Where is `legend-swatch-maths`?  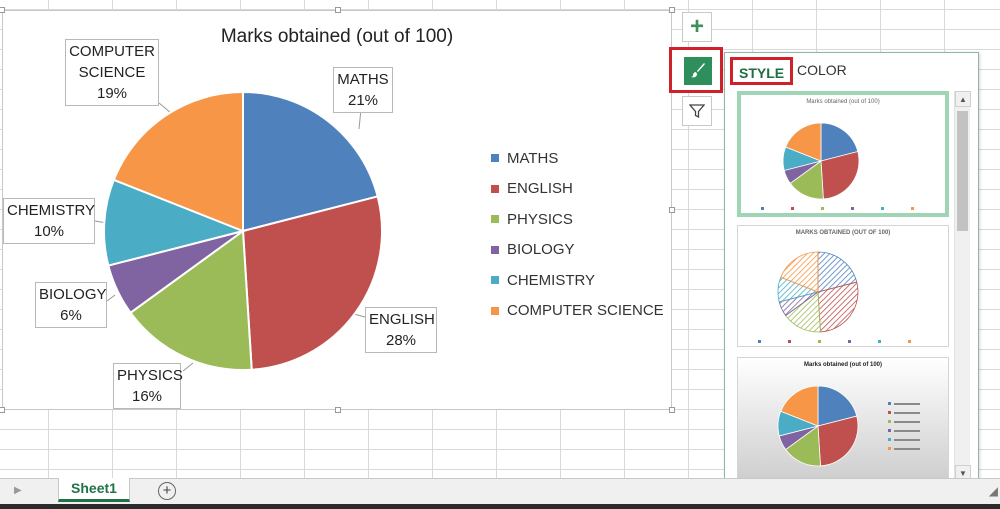 legend-swatch-maths is located at coordinates (495, 158).